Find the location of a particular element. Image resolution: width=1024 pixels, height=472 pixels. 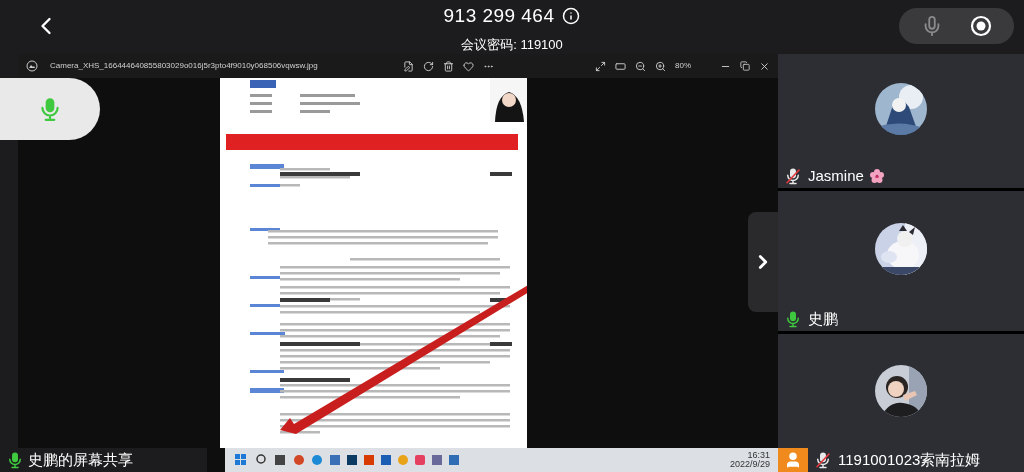

meeting-number: 913 299 464 is located at coordinates (499, 16).